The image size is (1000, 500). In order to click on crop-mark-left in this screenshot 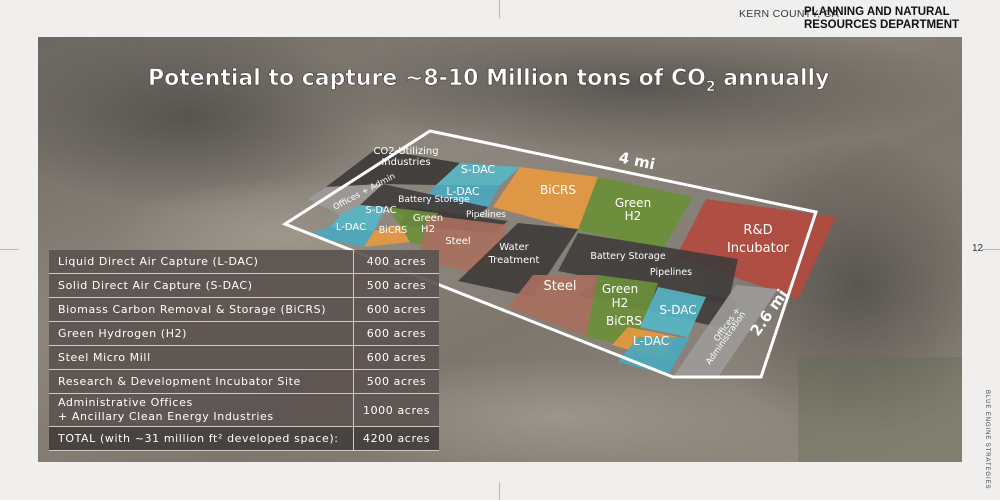, I will do `click(9, 249)`.